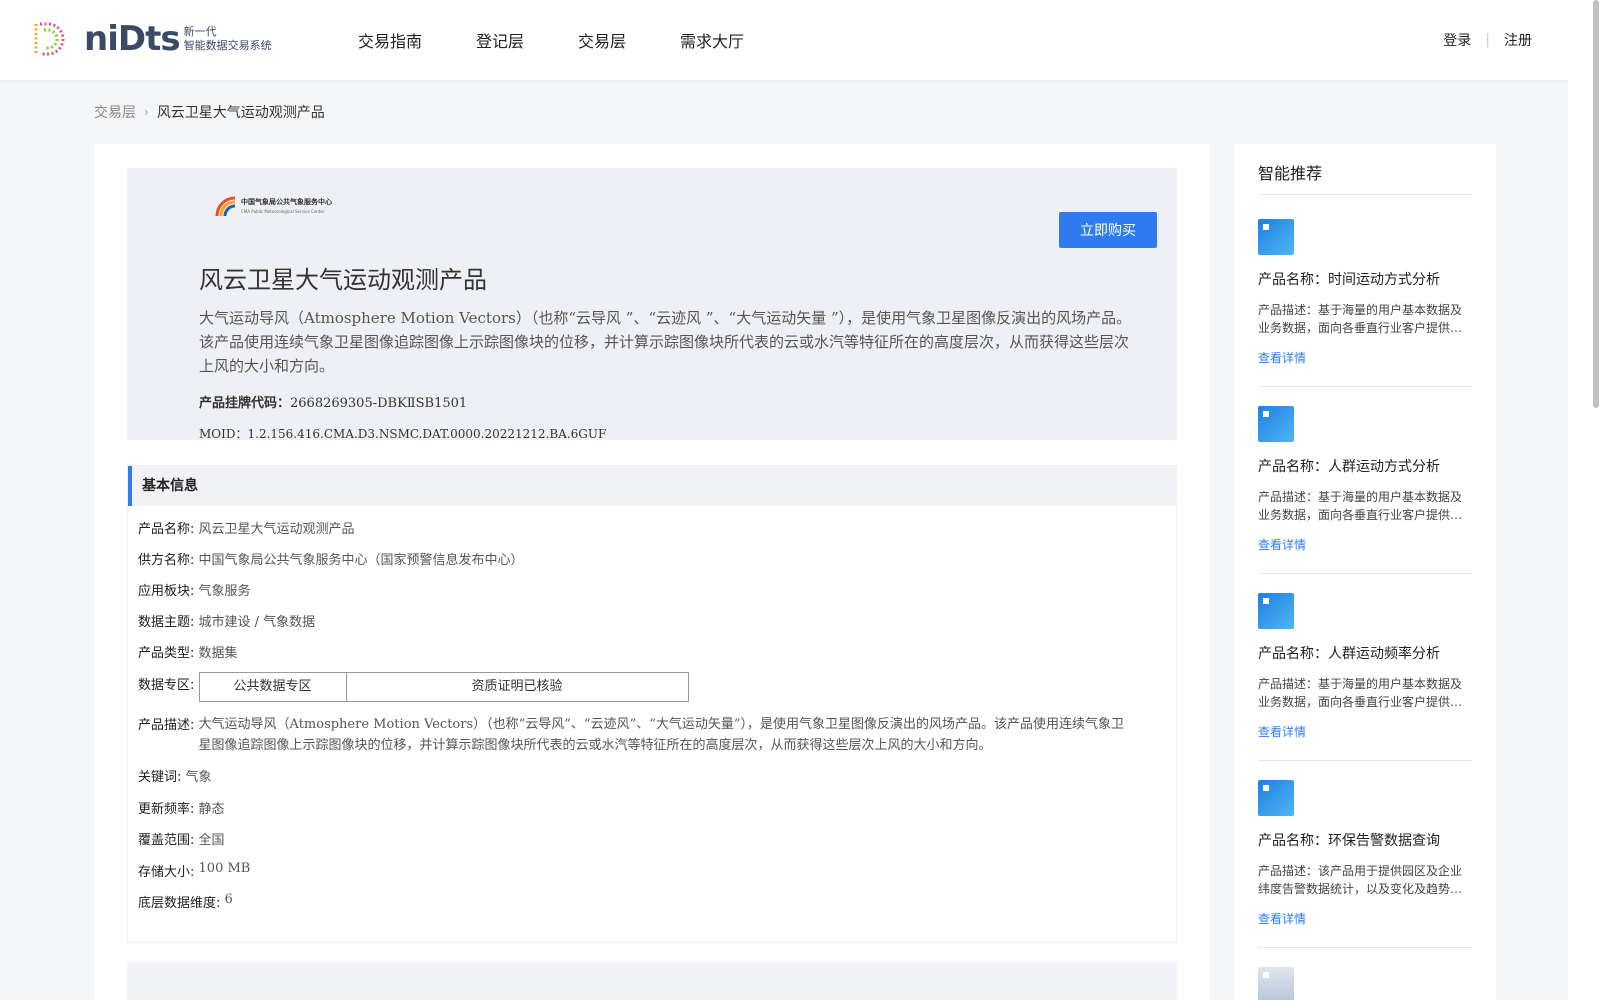 The width and height of the screenshot is (1600, 1000). I want to click on keyword-label: 关键词:, so click(160, 777).